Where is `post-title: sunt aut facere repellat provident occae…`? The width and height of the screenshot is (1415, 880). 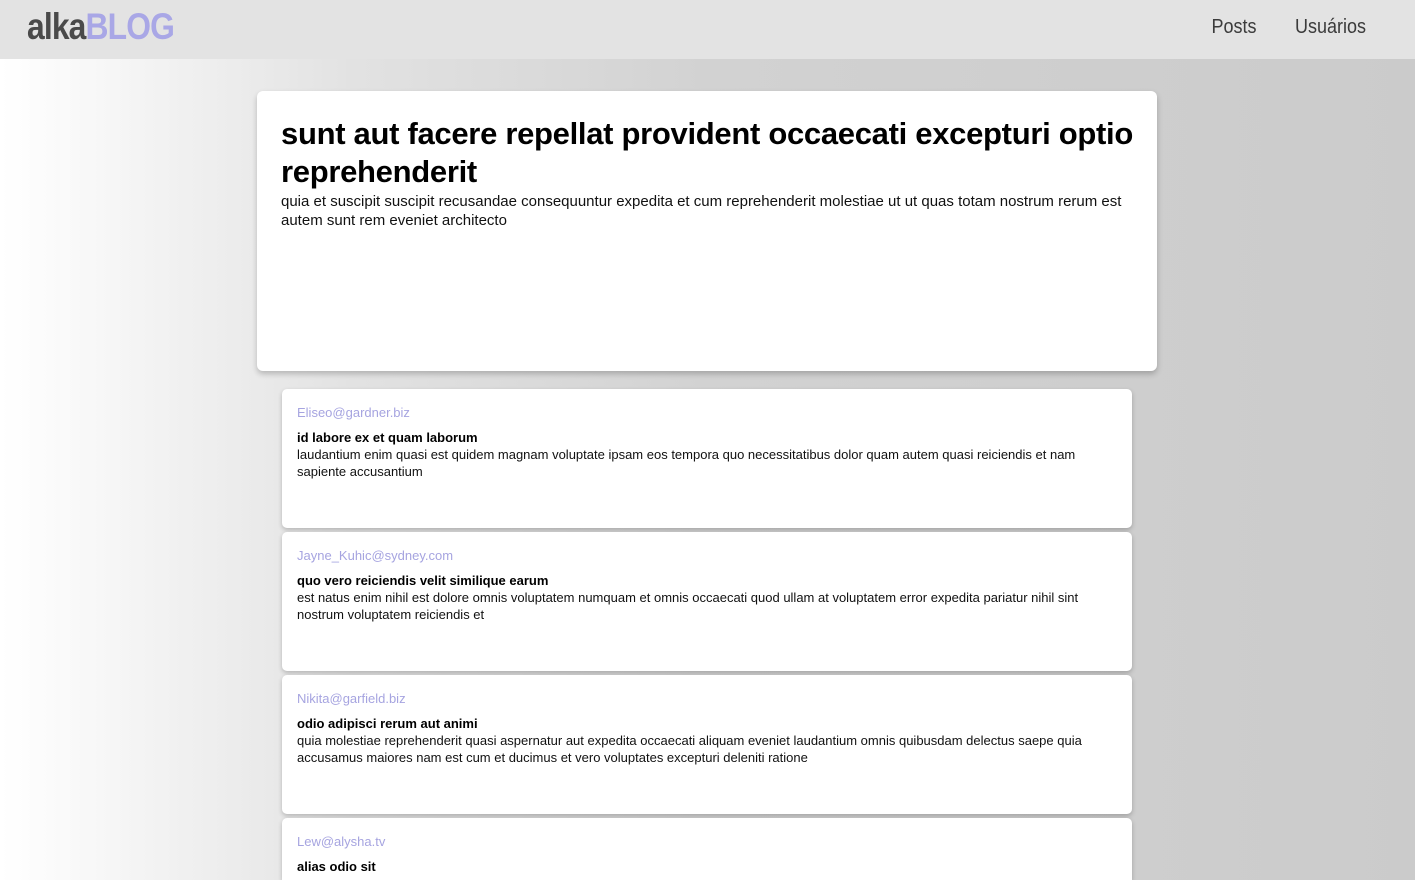
post-title: sunt aut facere repellat provident occae… is located at coordinates (707, 152).